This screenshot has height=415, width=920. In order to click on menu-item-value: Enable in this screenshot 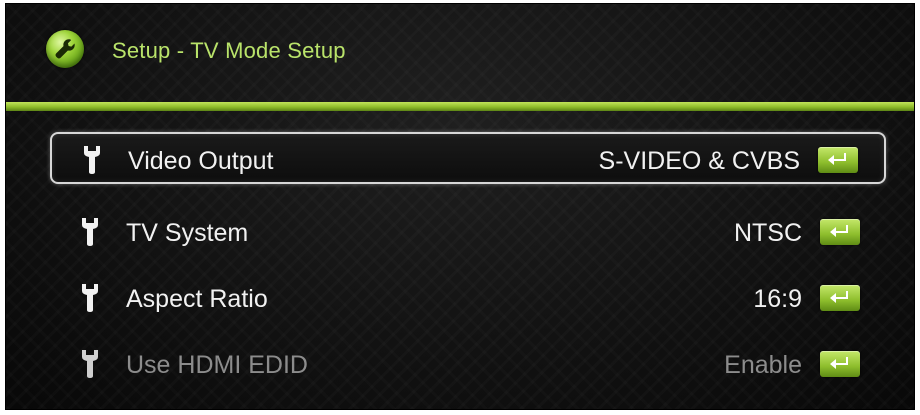, I will do `click(763, 365)`.